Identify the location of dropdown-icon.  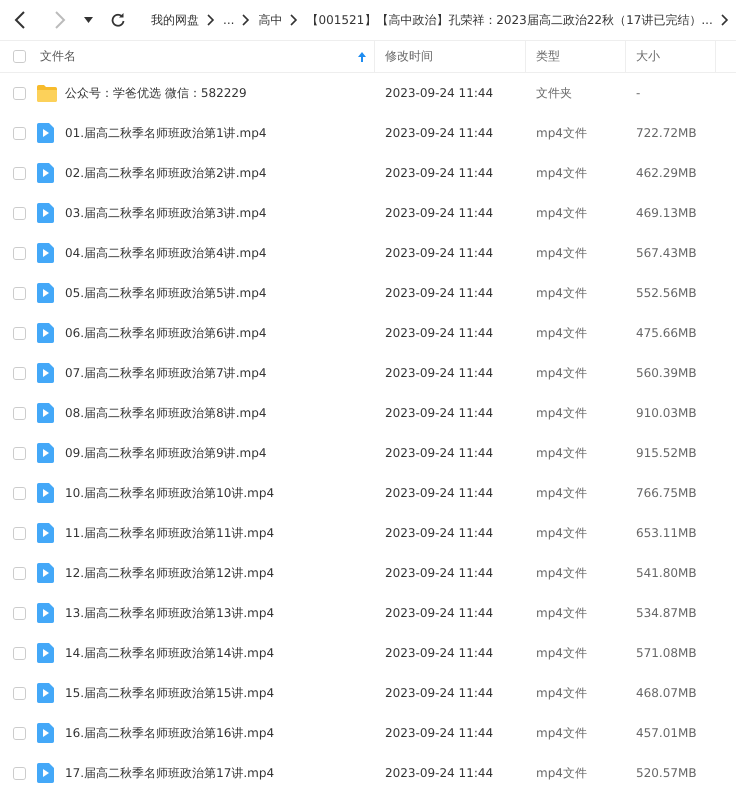
(88, 20).